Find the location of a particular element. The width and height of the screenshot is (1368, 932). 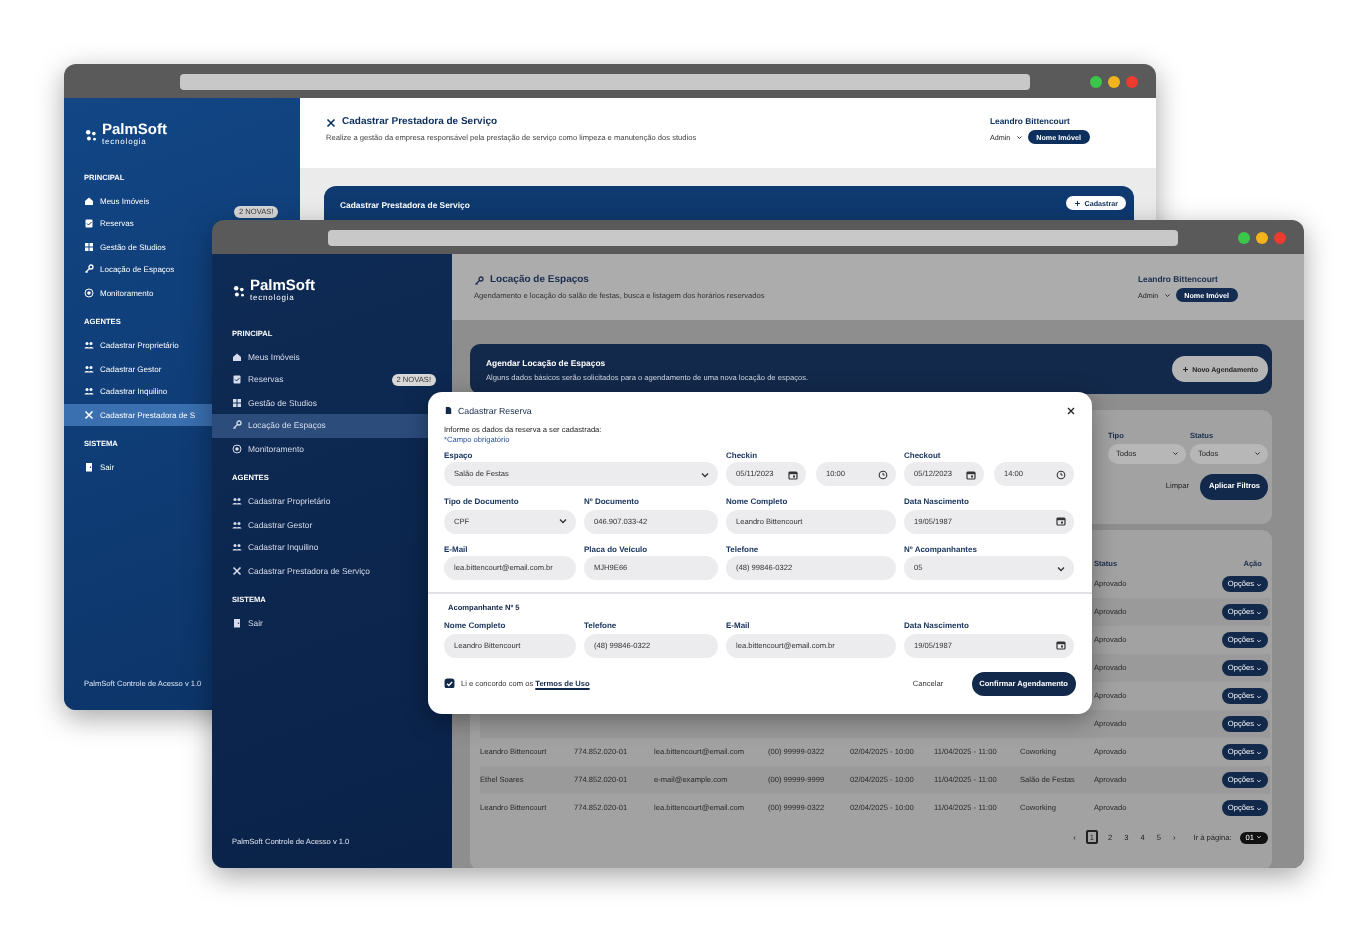

terms-checkbox is located at coordinates (449, 683).